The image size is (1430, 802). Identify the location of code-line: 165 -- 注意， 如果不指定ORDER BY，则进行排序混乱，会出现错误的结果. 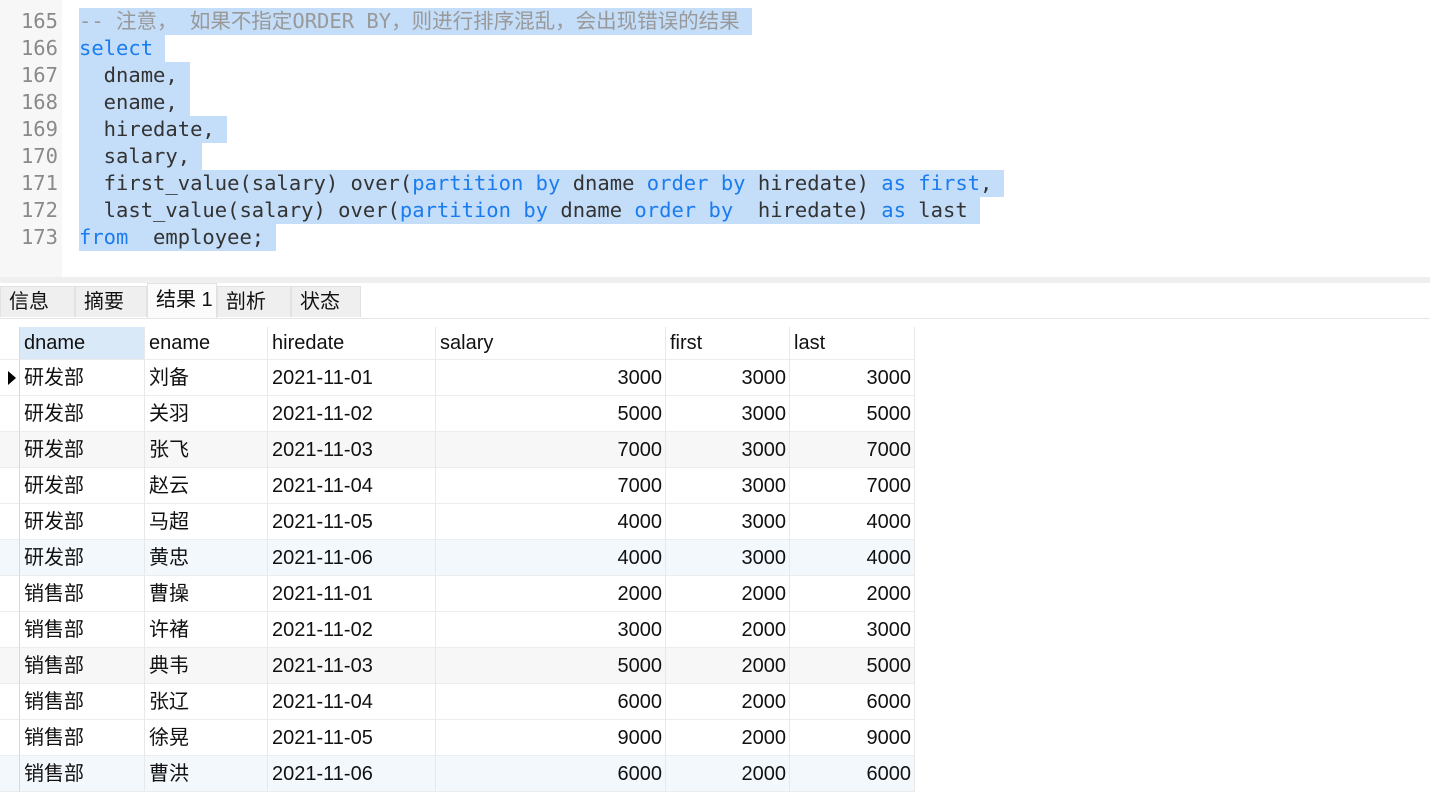
(715, 21).